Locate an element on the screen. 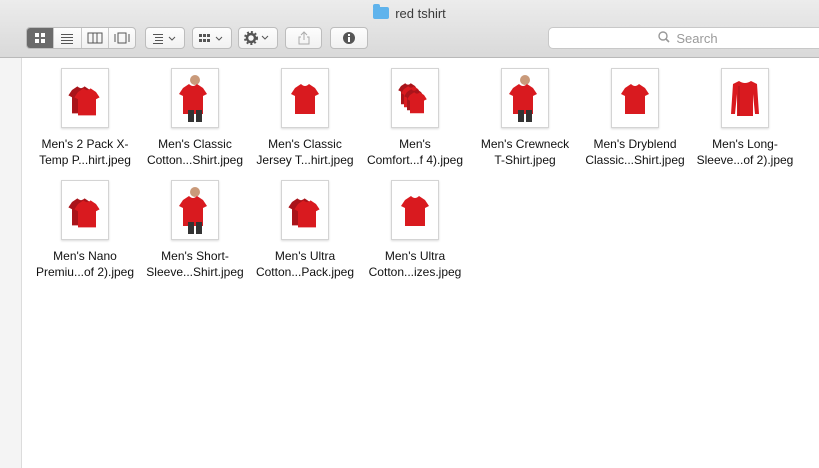 The image size is (819, 468). file-name-line: Men's is located at coordinates (415, 144).